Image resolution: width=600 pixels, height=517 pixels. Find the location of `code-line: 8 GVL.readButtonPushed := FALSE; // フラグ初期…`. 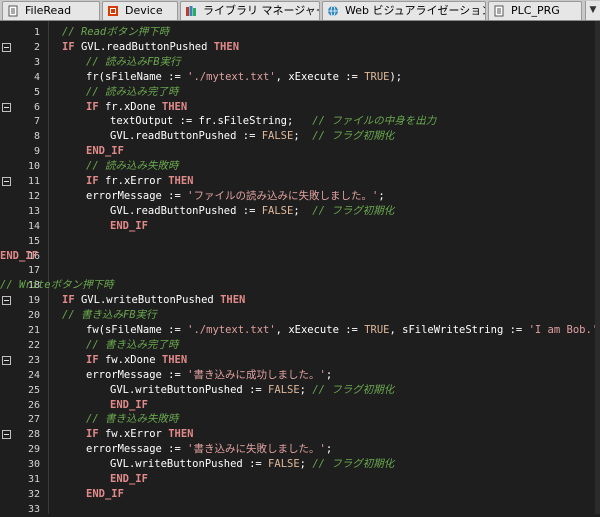

code-line: 8 GVL.readButtonPushed := FALSE; // フラグ初期… is located at coordinates (297, 136).